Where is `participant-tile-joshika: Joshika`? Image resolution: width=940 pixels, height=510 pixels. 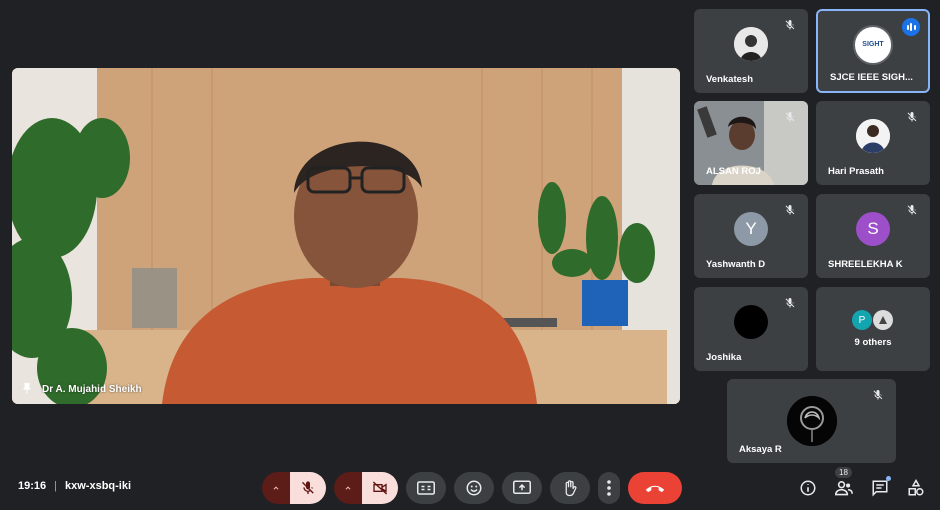 participant-tile-joshika: Joshika is located at coordinates (751, 329).